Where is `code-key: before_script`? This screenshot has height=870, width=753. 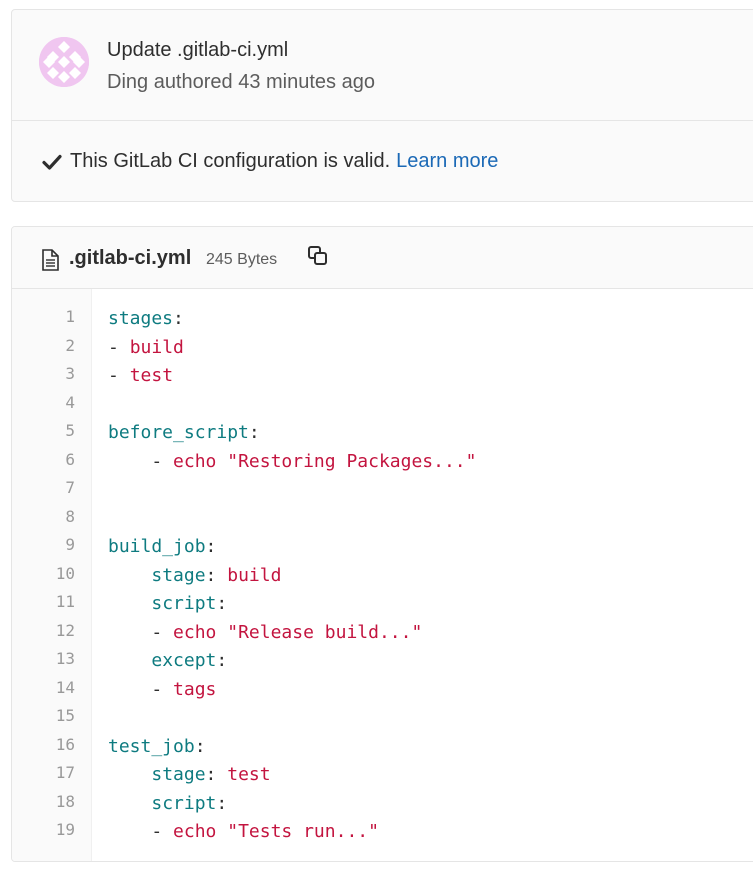
code-key: before_script is located at coordinates (178, 432).